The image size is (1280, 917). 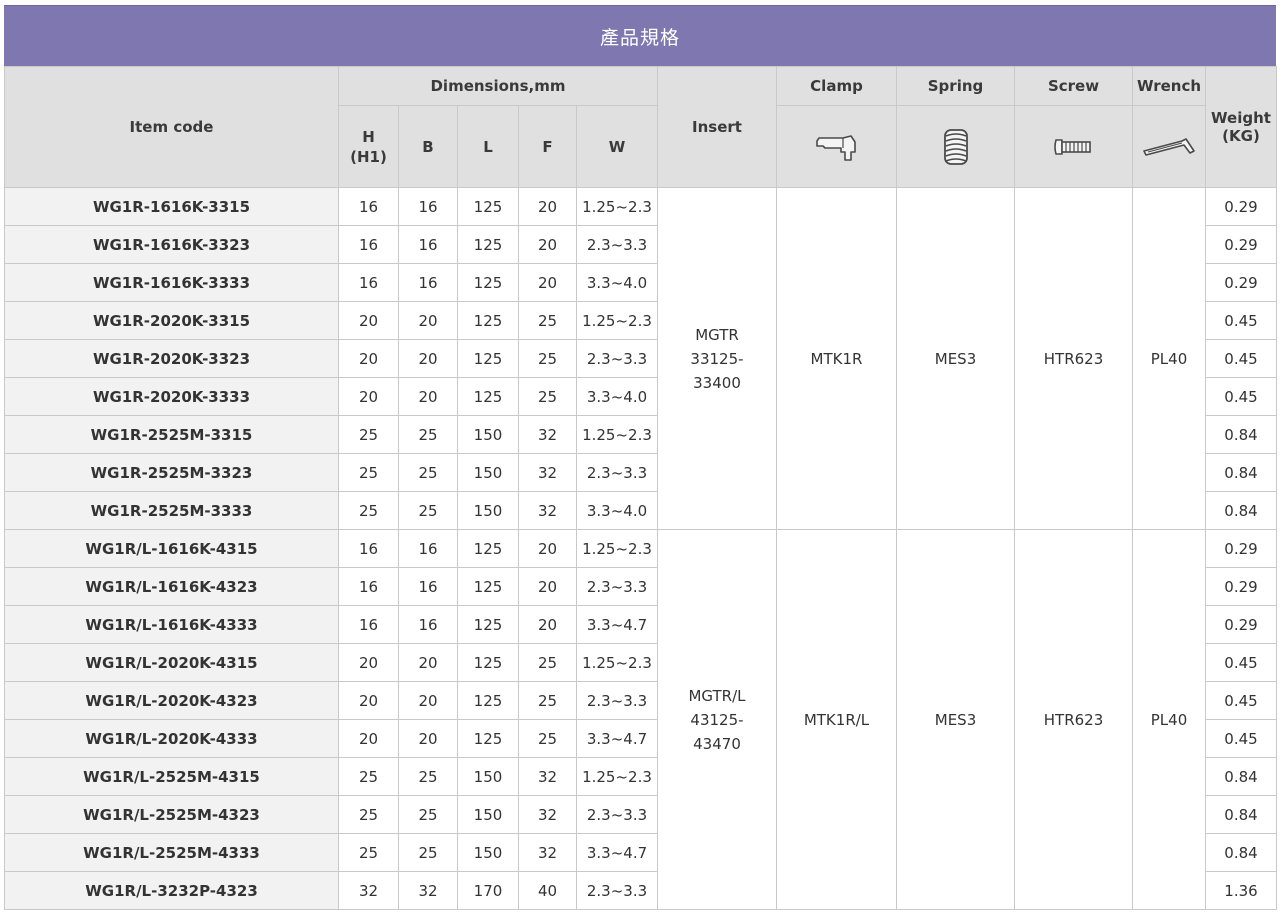 I want to click on header-dim-w: W, so click(x=617, y=146).